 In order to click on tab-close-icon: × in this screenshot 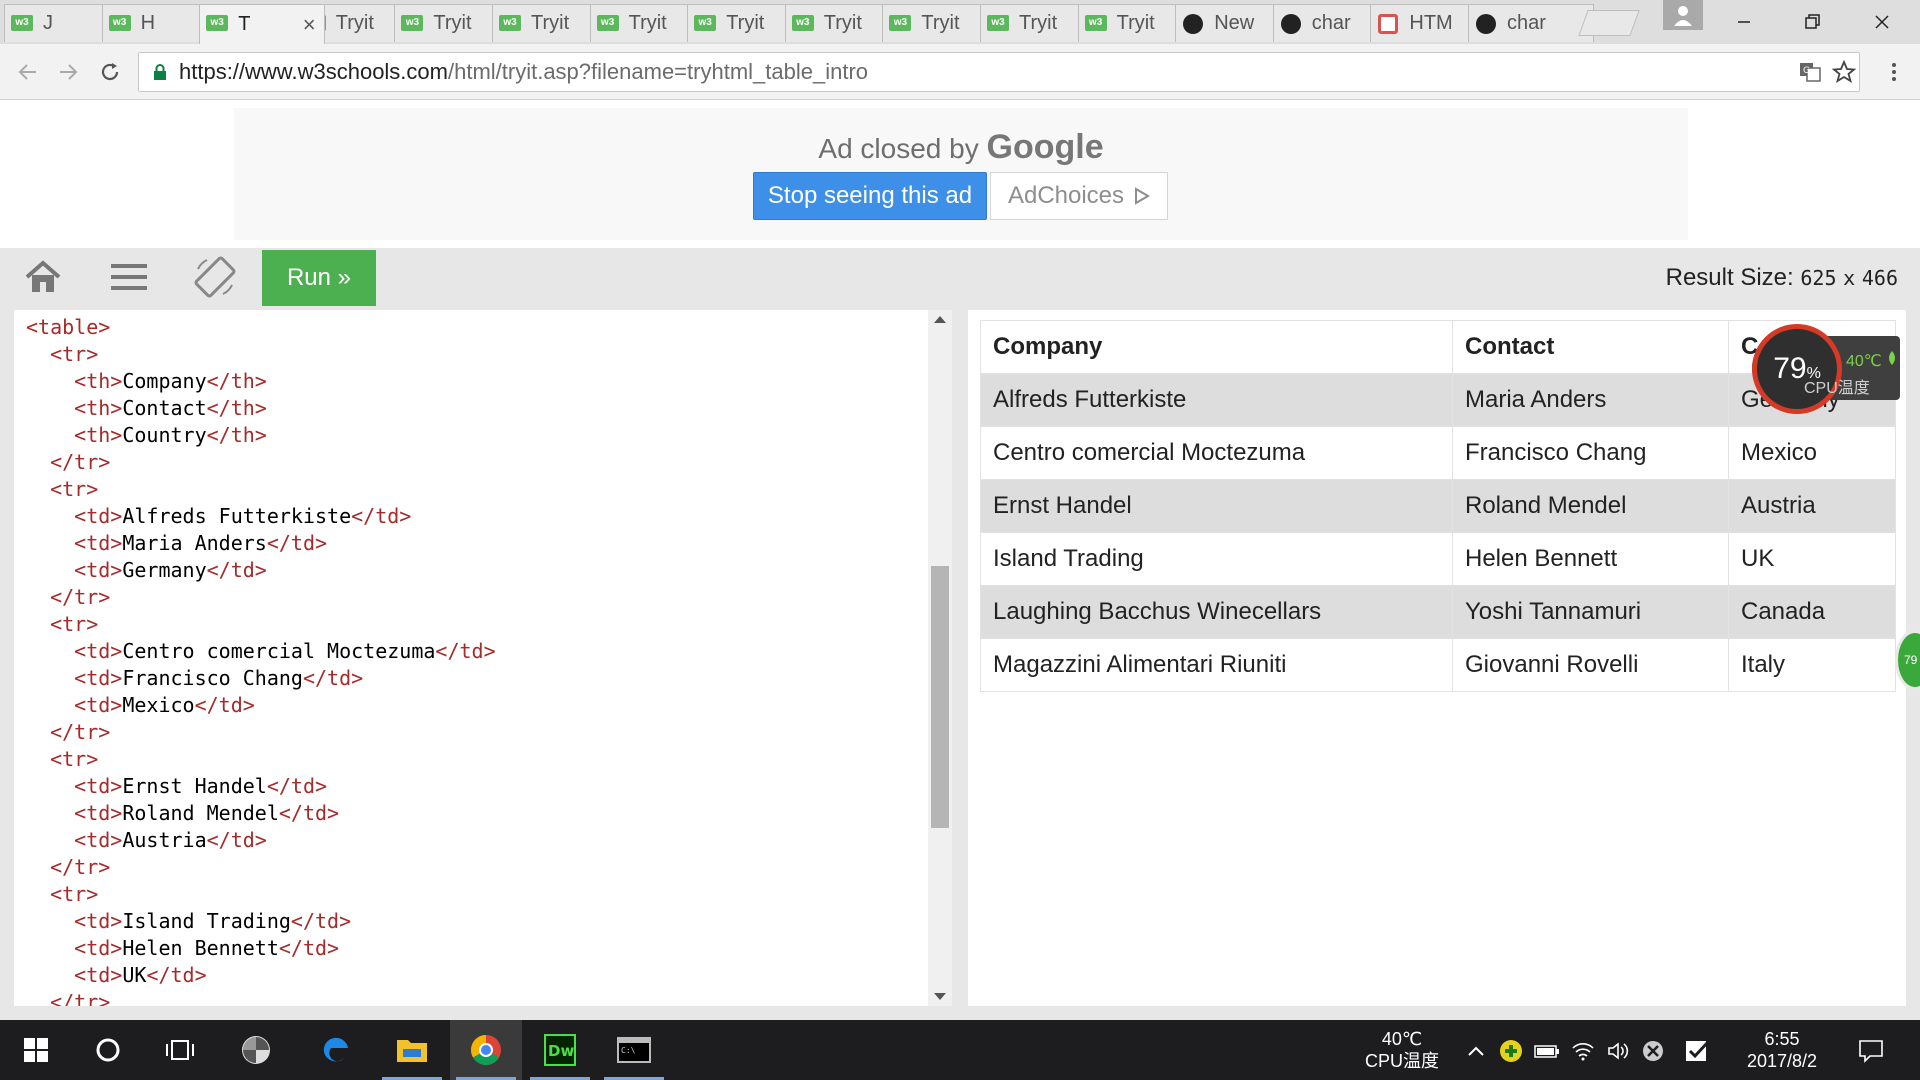, I will do `click(309, 25)`.